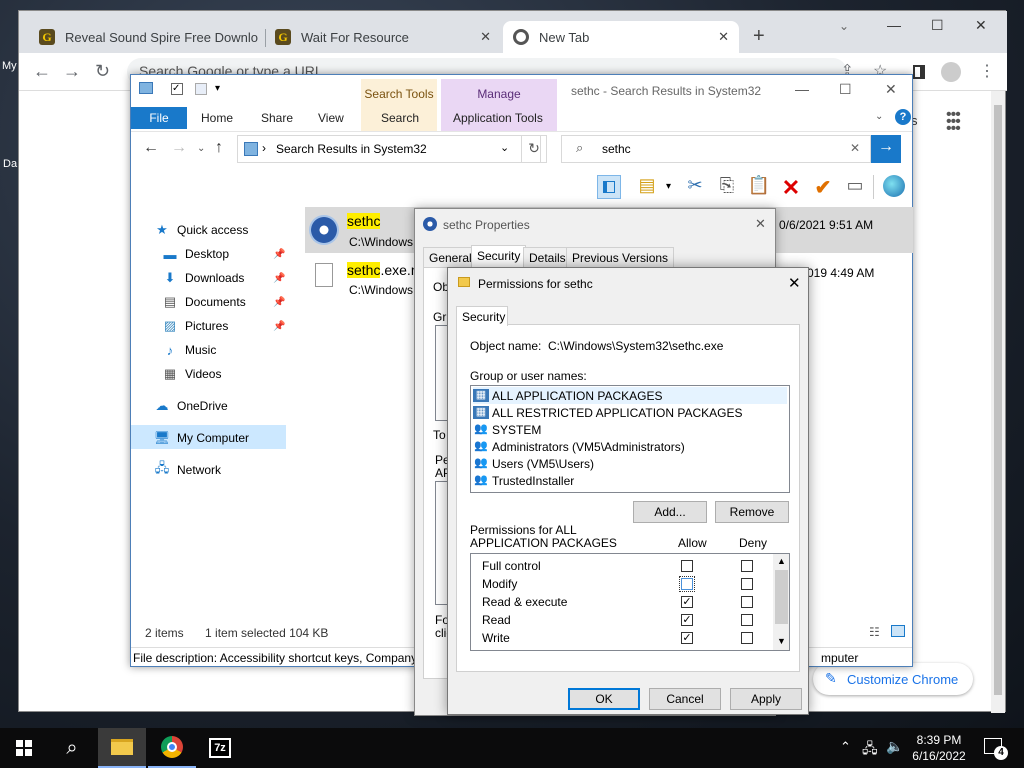  Describe the element at coordinates (201, 89) in the screenshot. I see `new-folder-quick-icon` at that location.